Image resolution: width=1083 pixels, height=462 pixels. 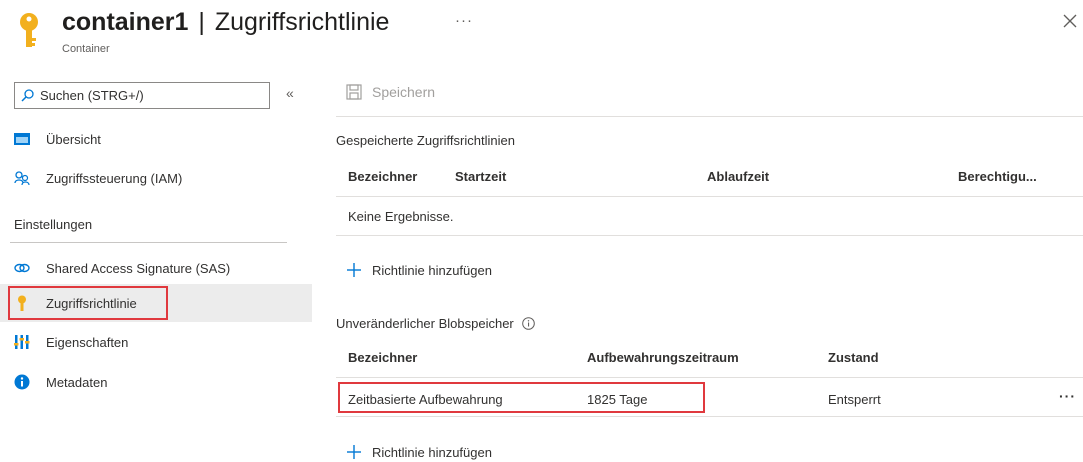 I want to click on resource-type: Container, so click(x=86, y=49).